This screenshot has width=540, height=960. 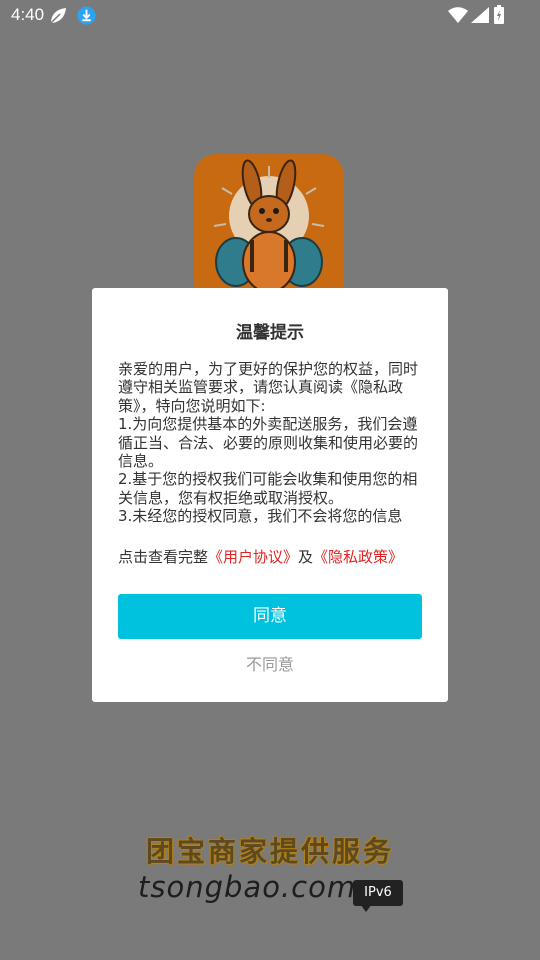 I want to click on dialog-title: 温馨提示, so click(x=270, y=333).